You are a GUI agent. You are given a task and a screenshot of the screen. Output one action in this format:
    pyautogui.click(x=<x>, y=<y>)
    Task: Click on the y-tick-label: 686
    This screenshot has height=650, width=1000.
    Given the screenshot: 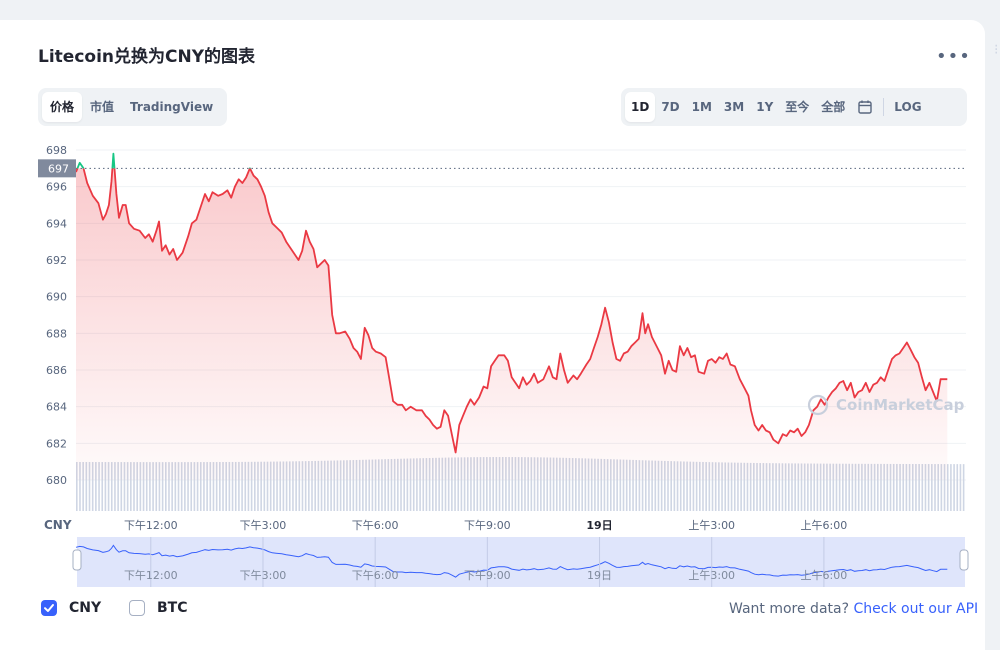 What is the action you would take?
    pyautogui.click(x=56, y=370)
    